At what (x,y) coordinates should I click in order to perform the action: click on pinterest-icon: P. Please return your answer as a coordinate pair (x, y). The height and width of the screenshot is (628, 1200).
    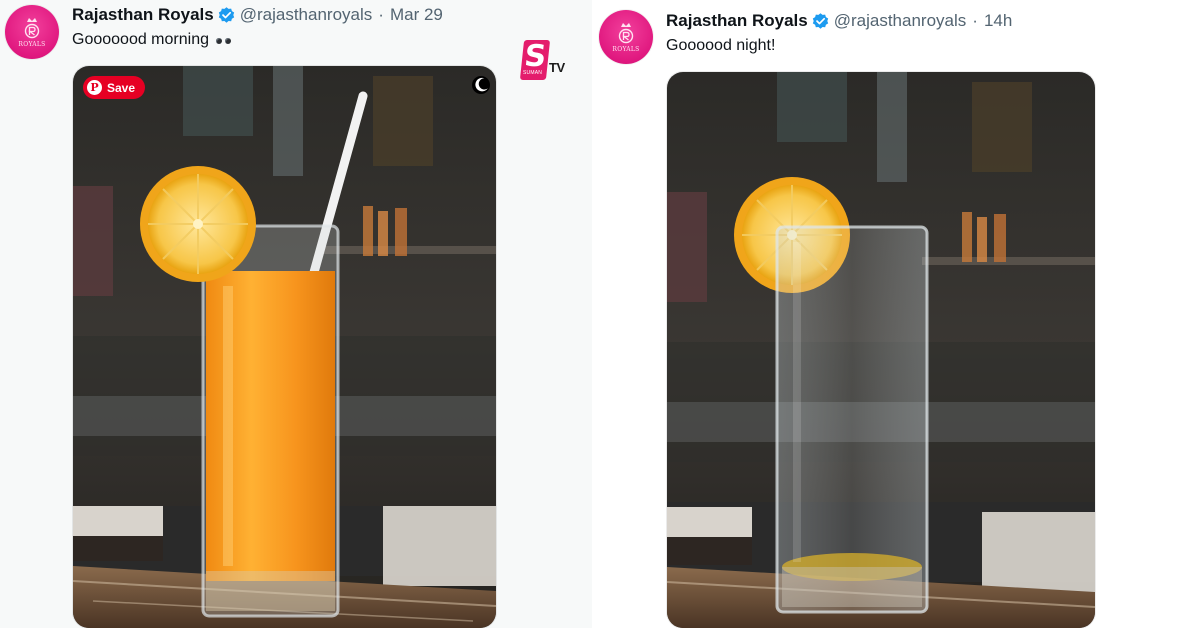
    Looking at the image, I should click on (94, 87).